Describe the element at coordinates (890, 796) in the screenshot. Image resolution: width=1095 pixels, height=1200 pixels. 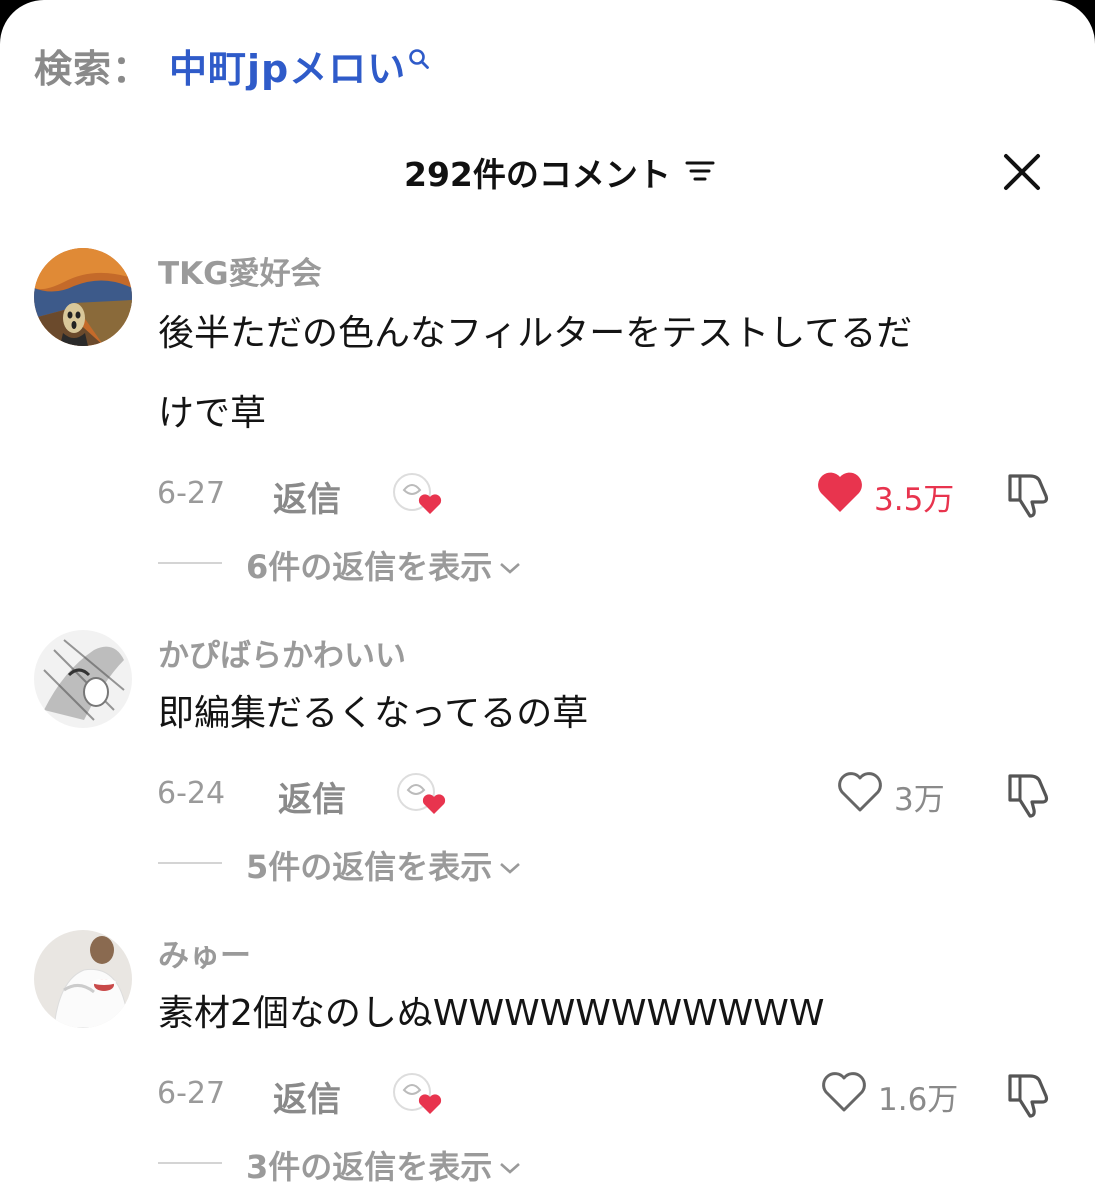
I see `like-button: 3万` at that location.